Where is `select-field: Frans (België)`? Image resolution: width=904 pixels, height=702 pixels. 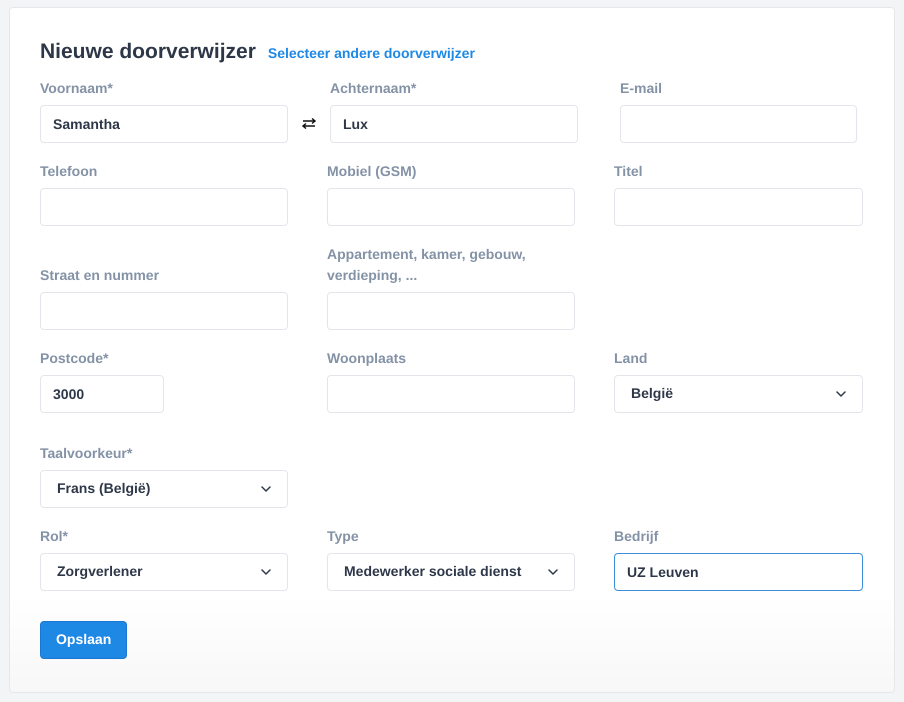 select-field: Frans (België) is located at coordinates (164, 489).